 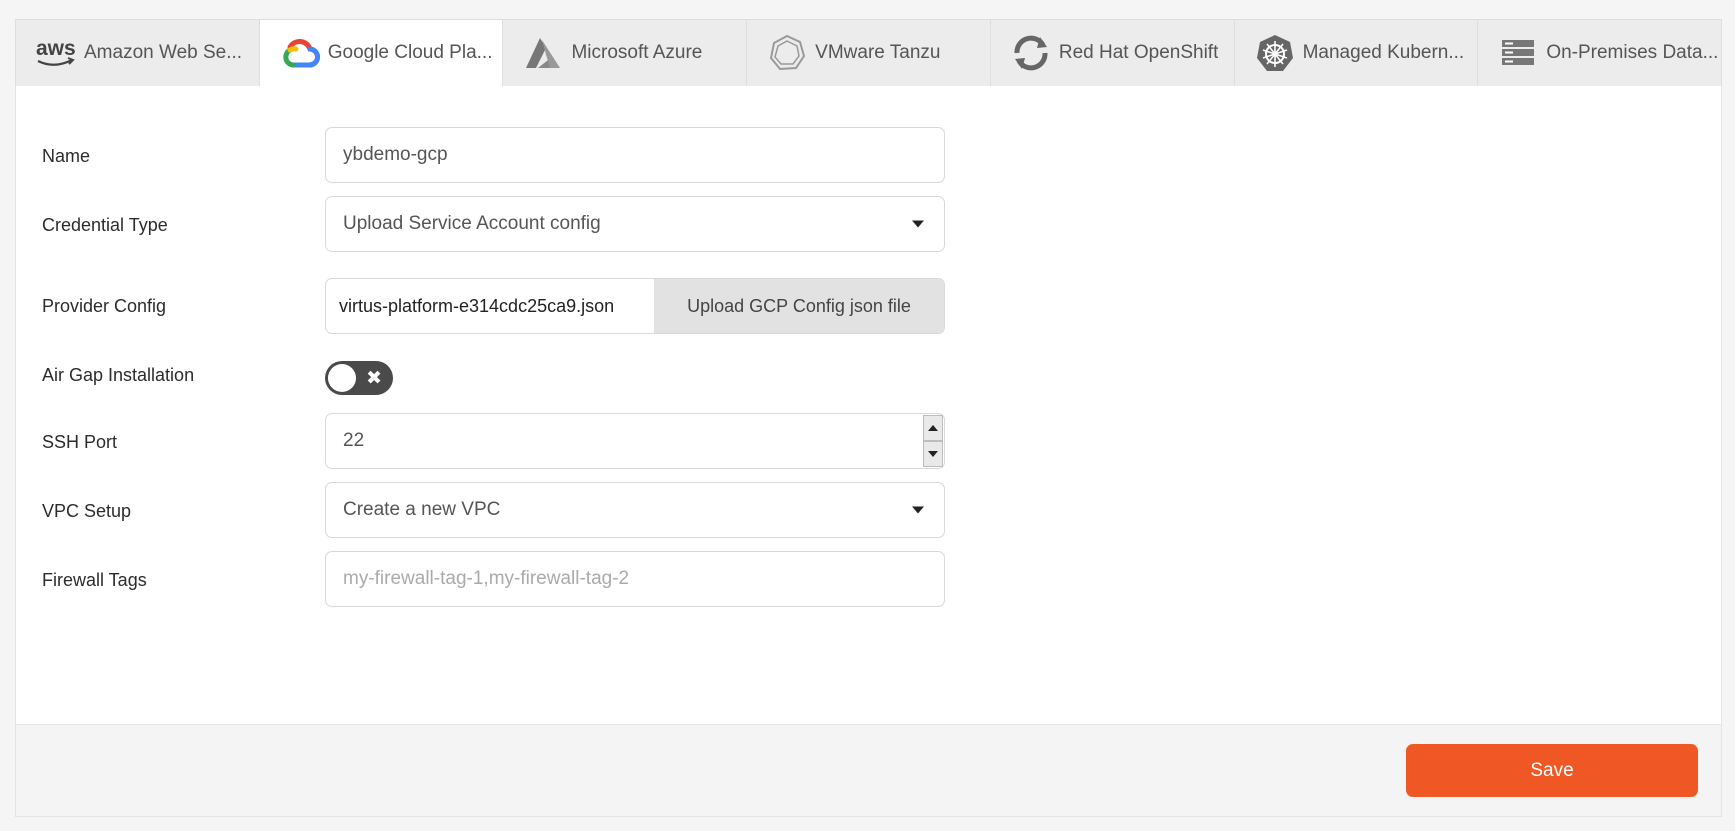 What do you see at coordinates (1031, 53) in the screenshot?
I see `openshift-logo-icon` at bounding box center [1031, 53].